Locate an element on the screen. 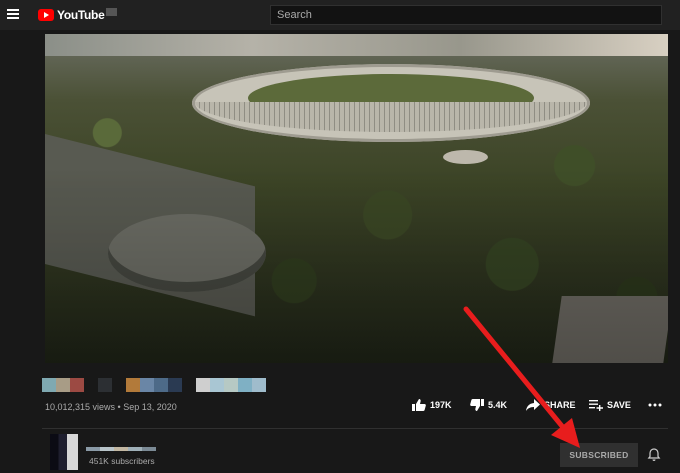 Image resolution: width=680 pixels, height=473 pixels. share-label: SHARE is located at coordinates (560, 405).